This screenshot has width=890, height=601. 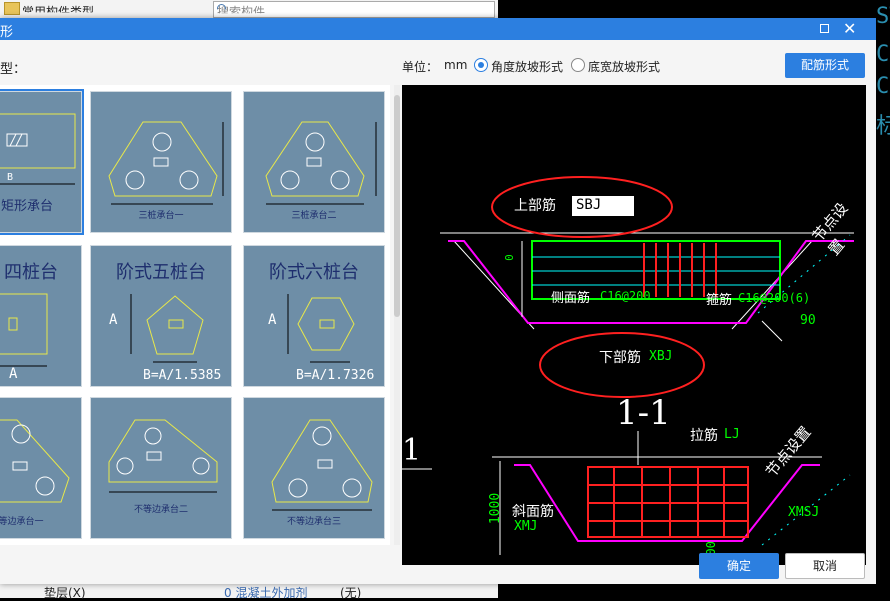 What do you see at coordinates (825, 65) in the screenshot?
I see `rebar-form-button: 配筋形式` at bounding box center [825, 65].